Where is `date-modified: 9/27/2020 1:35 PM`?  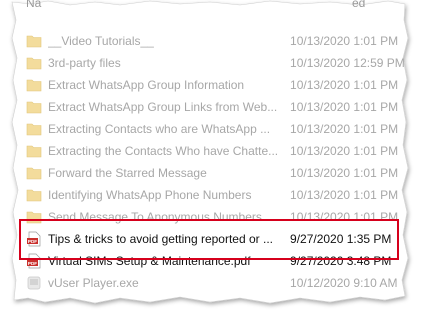
date-modified: 9/27/2020 1:35 PM is located at coordinates (341, 239).